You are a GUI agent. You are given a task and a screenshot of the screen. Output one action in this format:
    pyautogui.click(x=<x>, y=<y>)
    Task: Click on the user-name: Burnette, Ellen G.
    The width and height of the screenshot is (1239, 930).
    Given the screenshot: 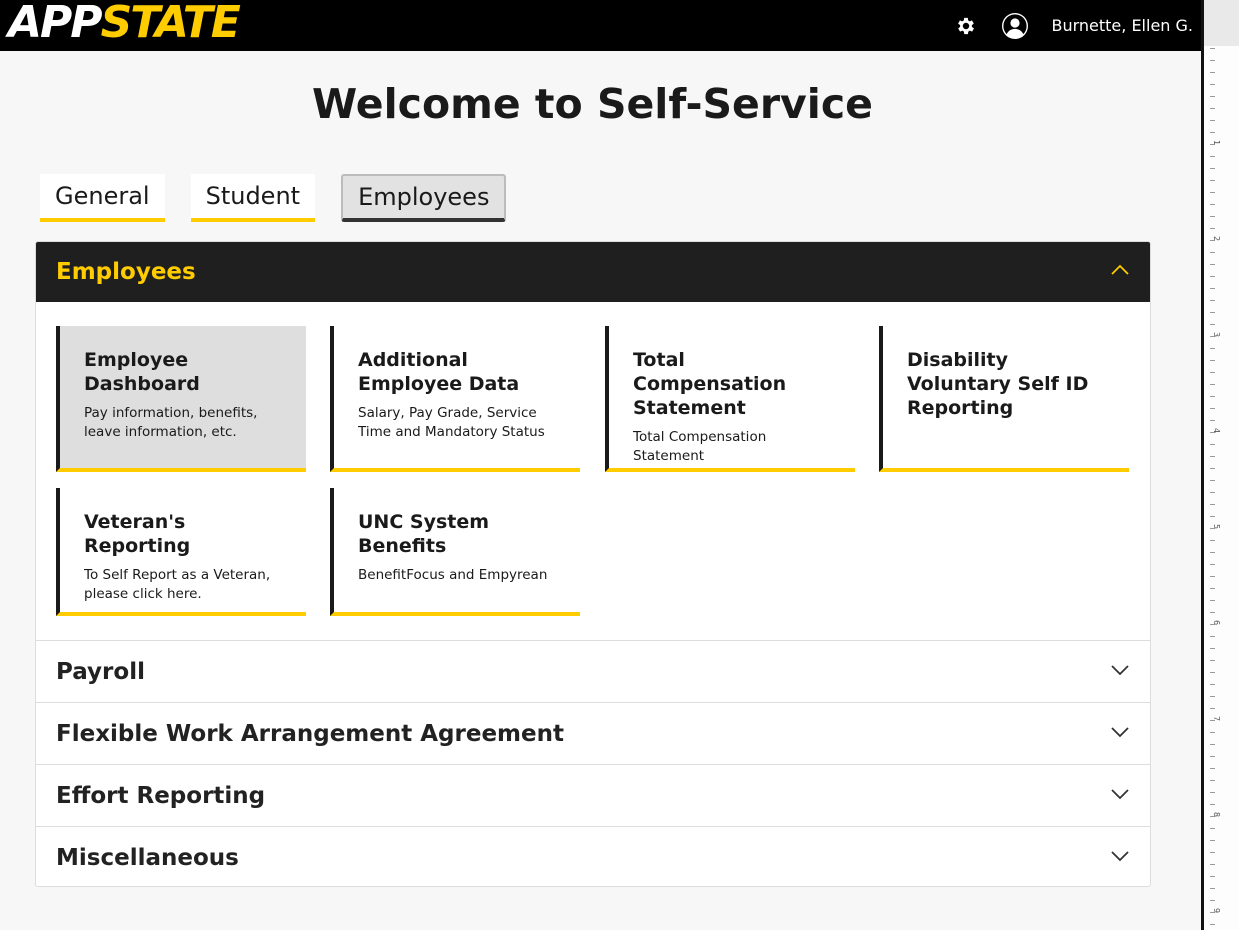 What is the action you would take?
    pyautogui.click(x=1122, y=25)
    